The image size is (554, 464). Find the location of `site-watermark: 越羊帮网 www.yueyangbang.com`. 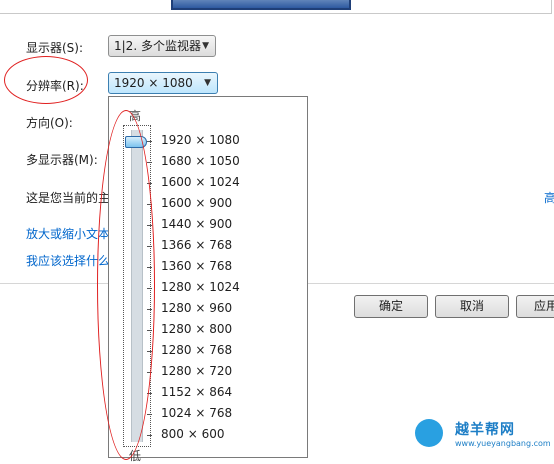

site-watermark: 越羊帮网 www.yueyangbang.com is located at coordinates (479, 435).